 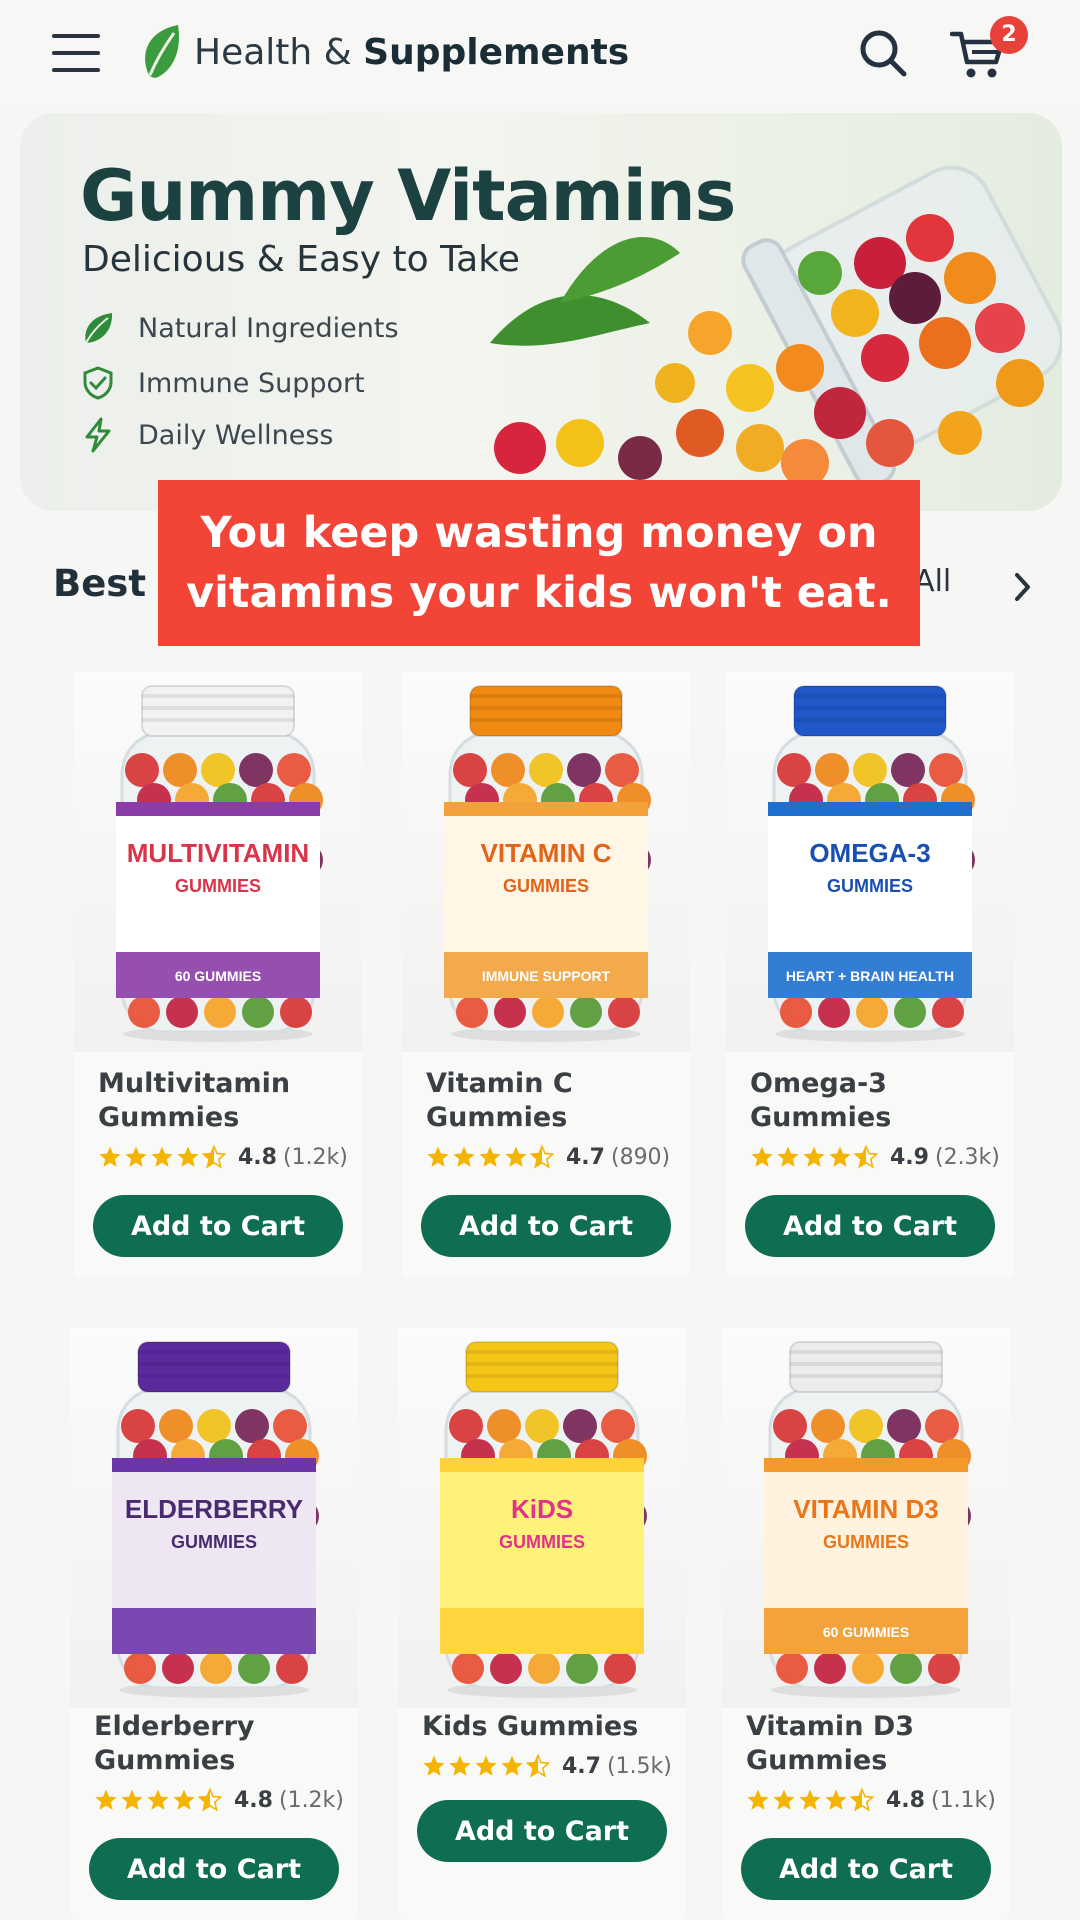 I want to click on brand-name: Health & Supplements, so click(x=411, y=52).